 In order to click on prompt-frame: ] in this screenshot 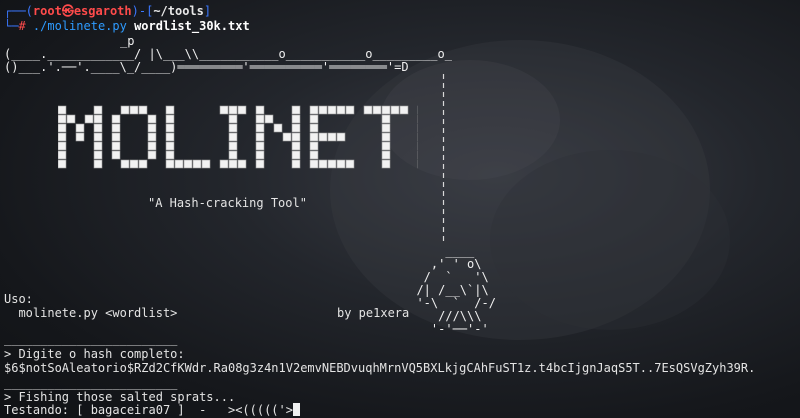, I will do `click(207, 11)`.